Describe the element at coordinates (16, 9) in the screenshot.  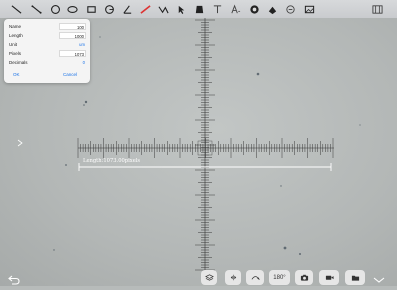
I see `line-icon` at that location.